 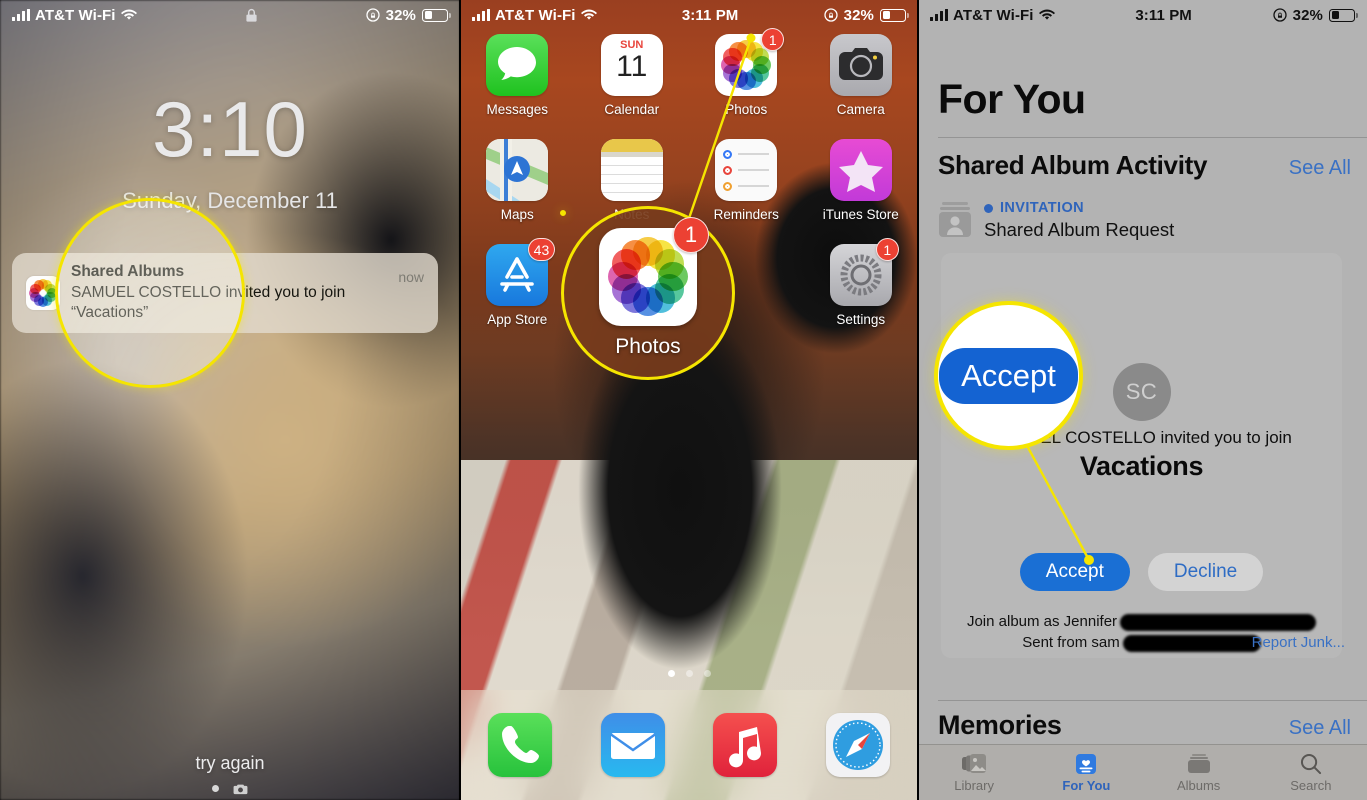 What do you see at coordinates (988, 208) in the screenshot?
I see `unread-dot-icon` at bounding box center [988, 208].